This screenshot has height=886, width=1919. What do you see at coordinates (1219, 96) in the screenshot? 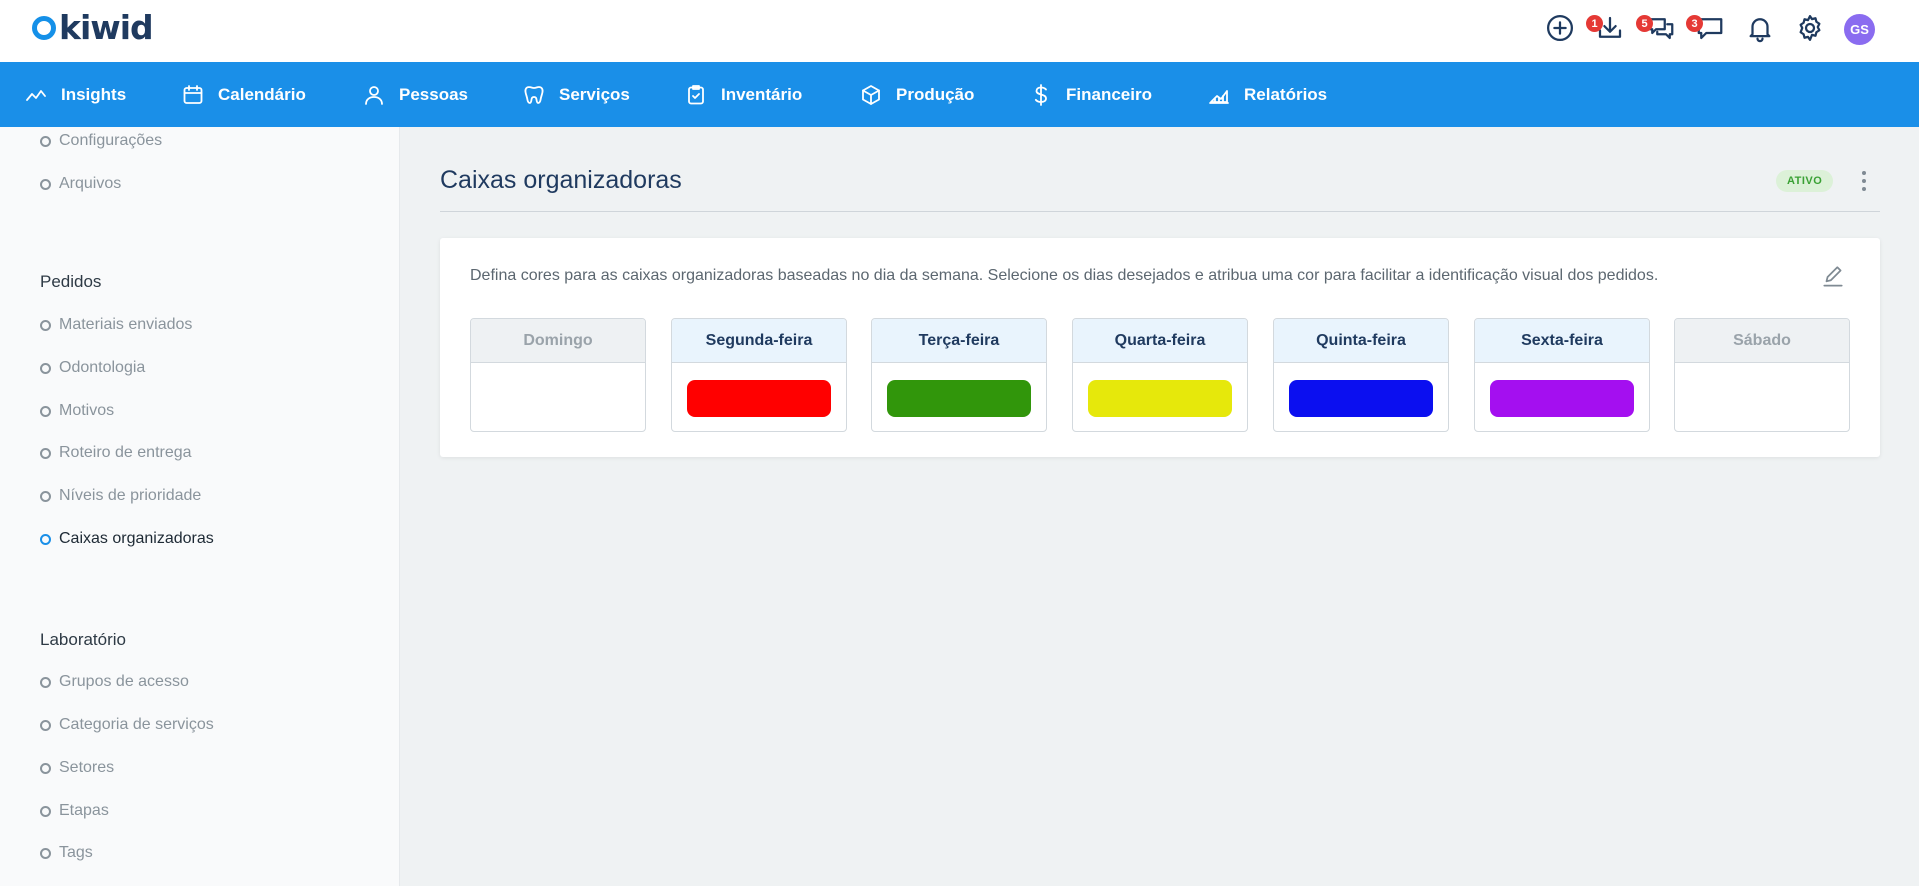
I see `chart-area-icon` at bounding box center [1219, 96].